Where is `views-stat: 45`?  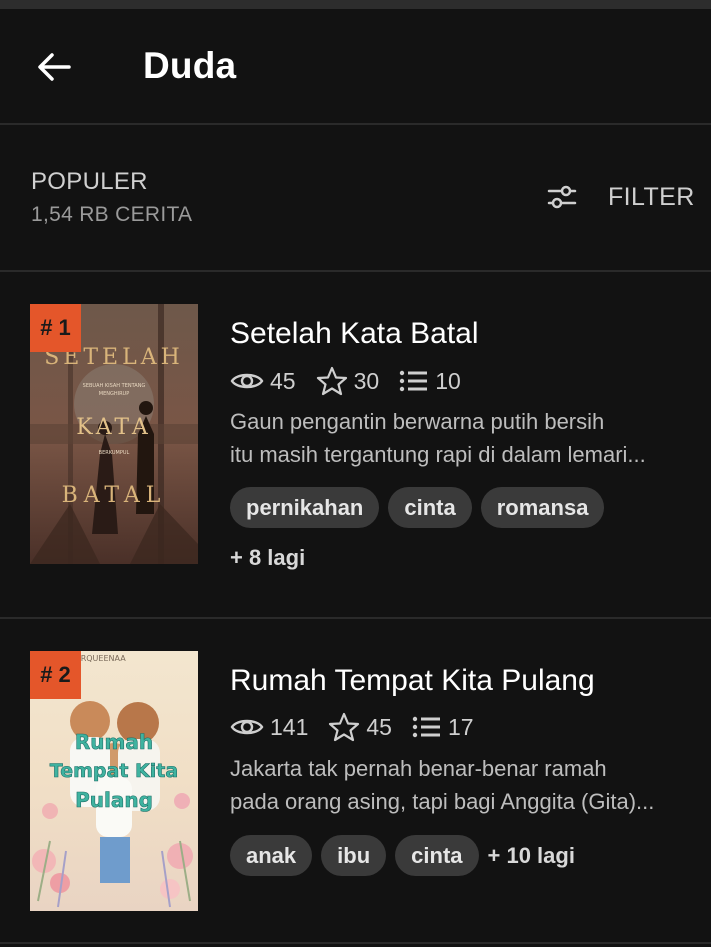
views-stat: 45 is located at coordinates (263, 381).